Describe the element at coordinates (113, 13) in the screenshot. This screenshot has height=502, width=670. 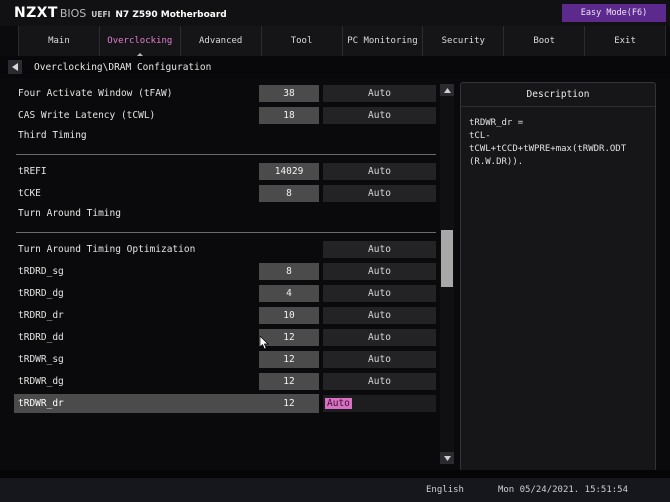
I see `brand-logo: NZXT BIOS UEFI N7 Z590 Motherboard` at that location.